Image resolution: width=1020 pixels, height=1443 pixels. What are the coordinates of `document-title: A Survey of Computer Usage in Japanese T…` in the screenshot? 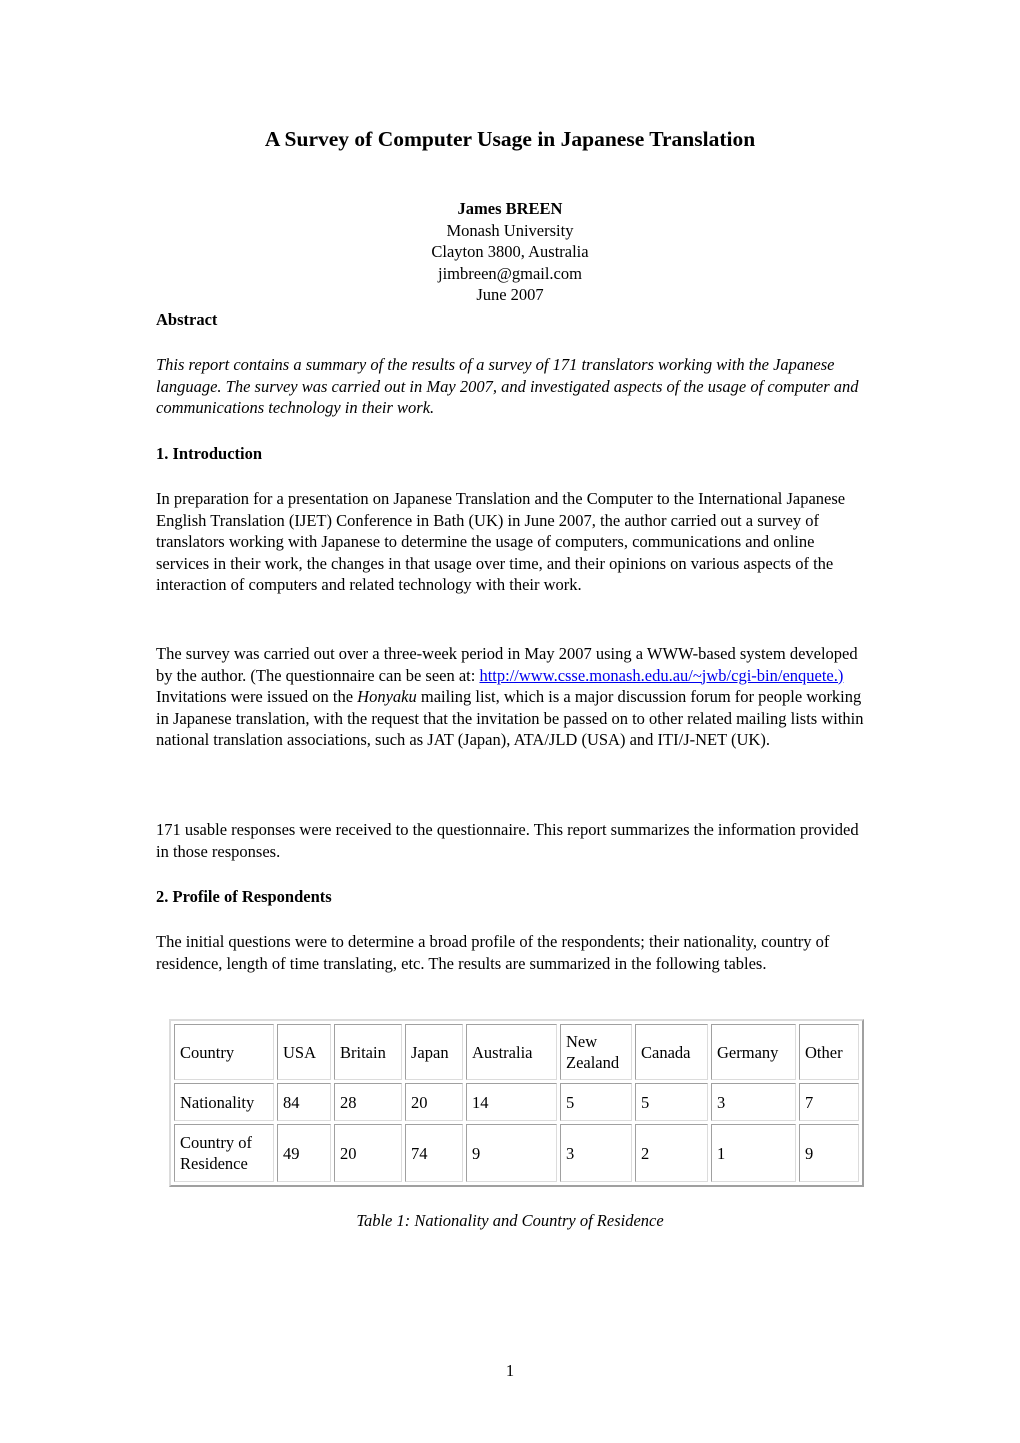 It's located at (510, 139).